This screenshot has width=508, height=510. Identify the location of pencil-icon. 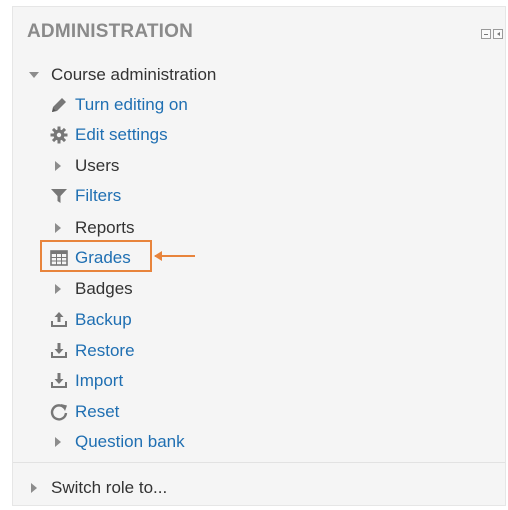
(59, 105).